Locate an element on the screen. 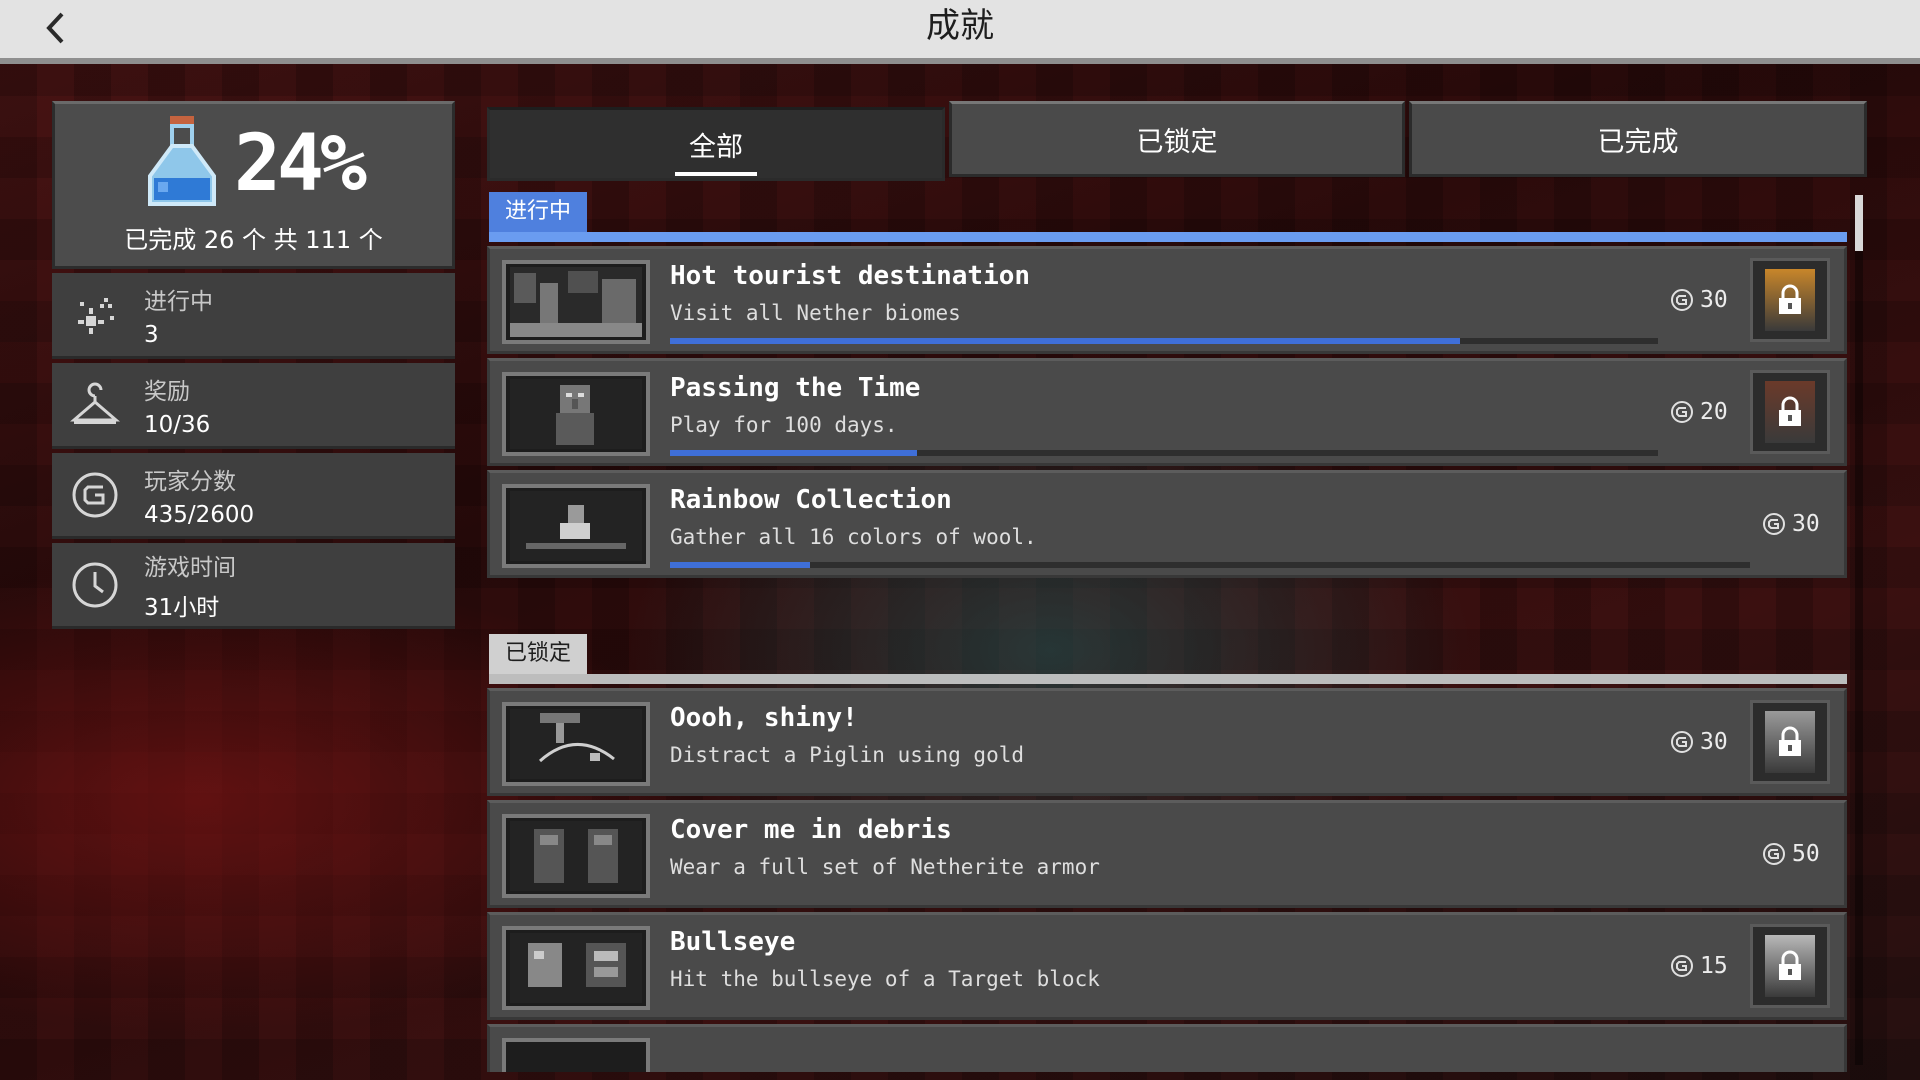 The height and width of the screenshot is (1080, 1920). stat-play-time: 游戏时间 31小时 is located at coordinates (253, 586).